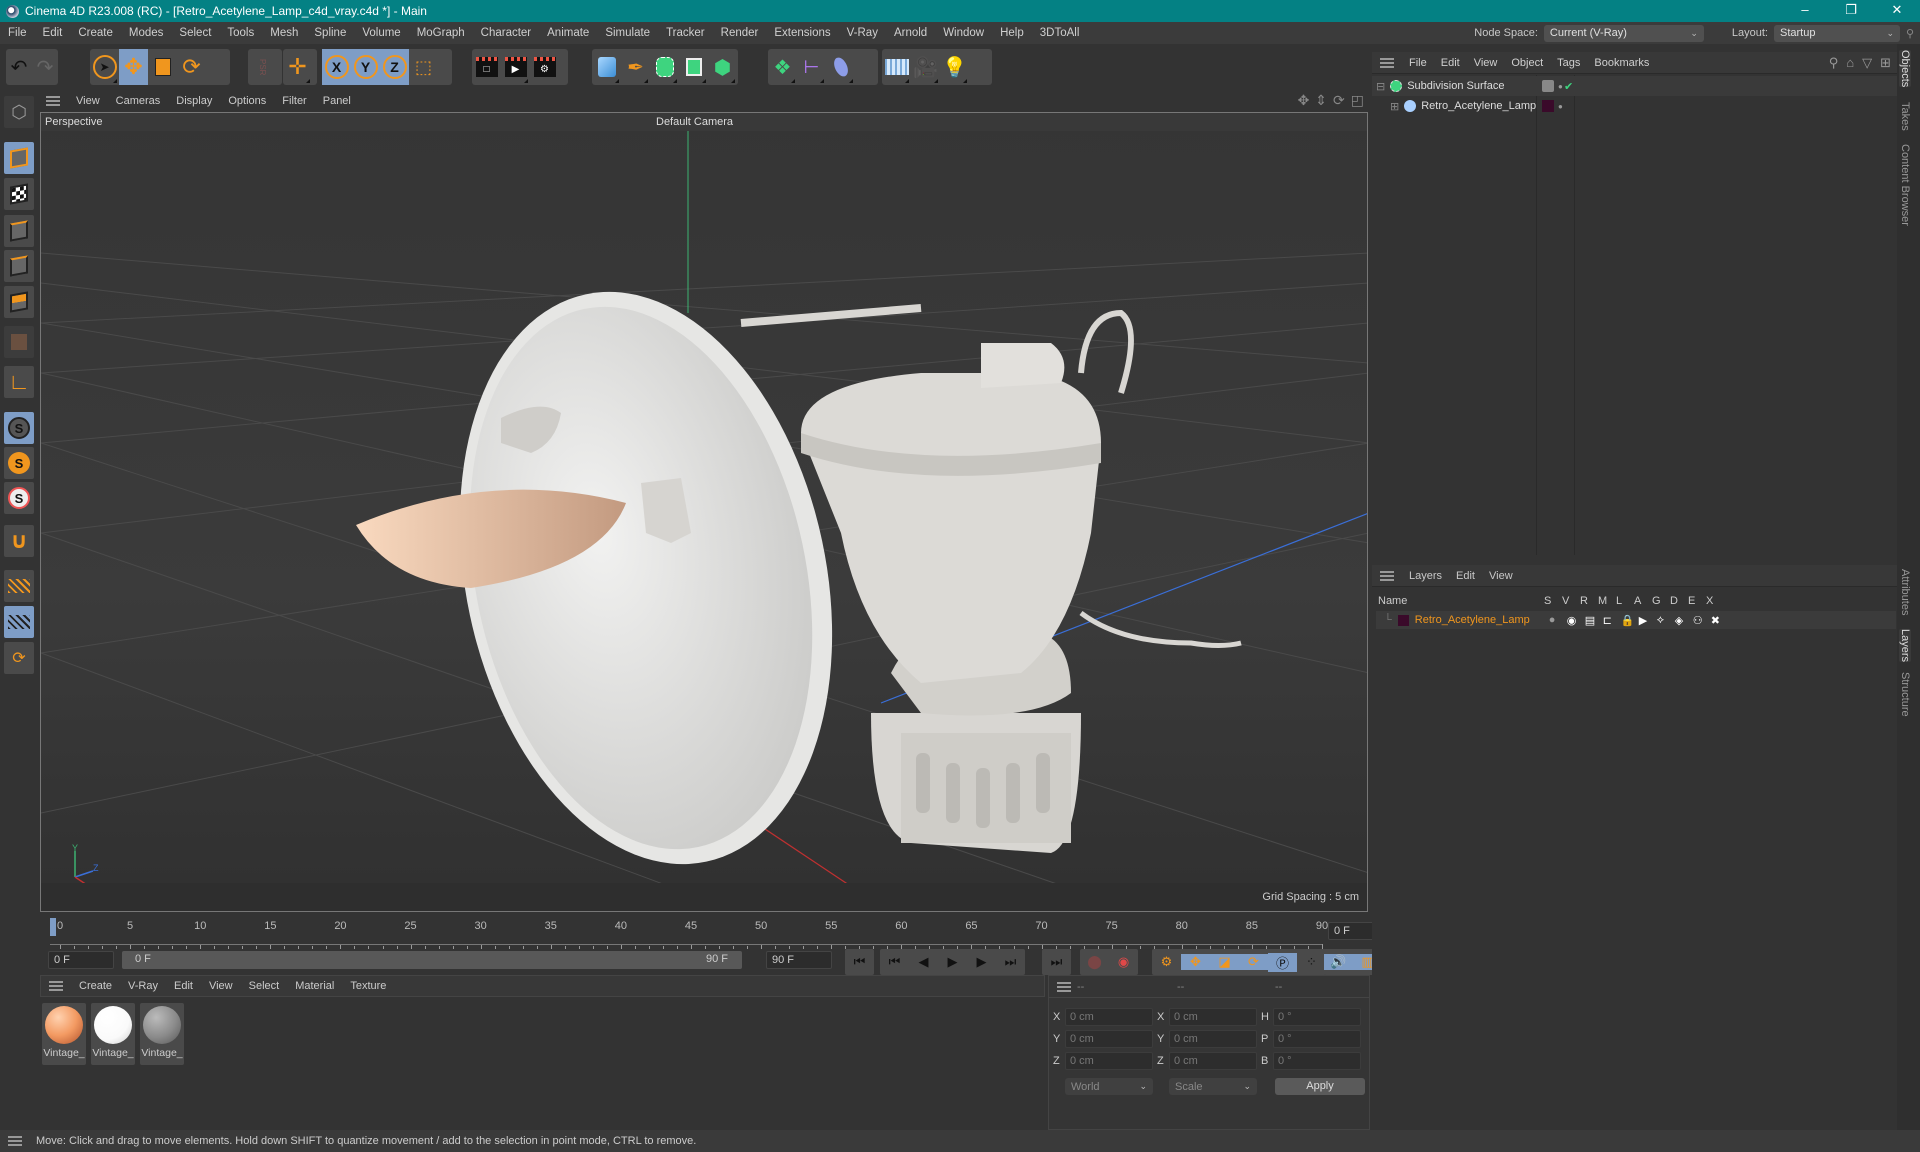 The height and width of the screenshot is (1152, 1920). Describe the element at coordinates (1851, 11) in the screenshot. I see `restore-button: ❐` at that location.